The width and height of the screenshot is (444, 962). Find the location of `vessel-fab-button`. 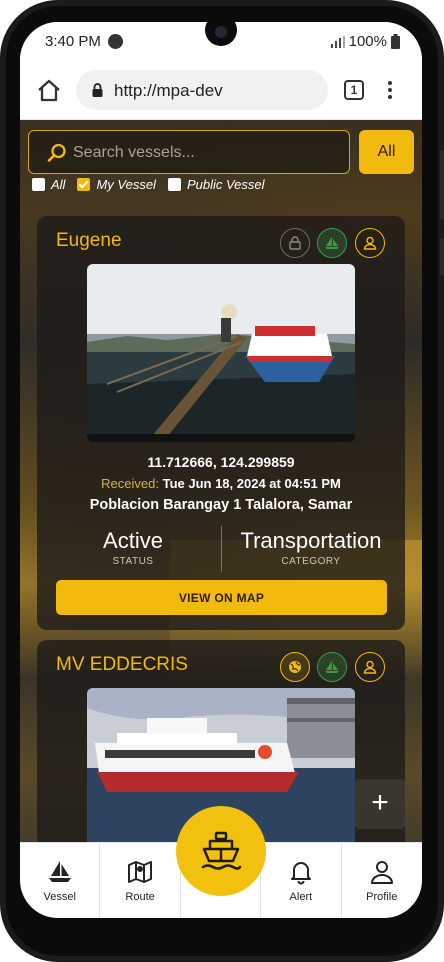

vessel-fab-button is located at coordinates (221, 851).